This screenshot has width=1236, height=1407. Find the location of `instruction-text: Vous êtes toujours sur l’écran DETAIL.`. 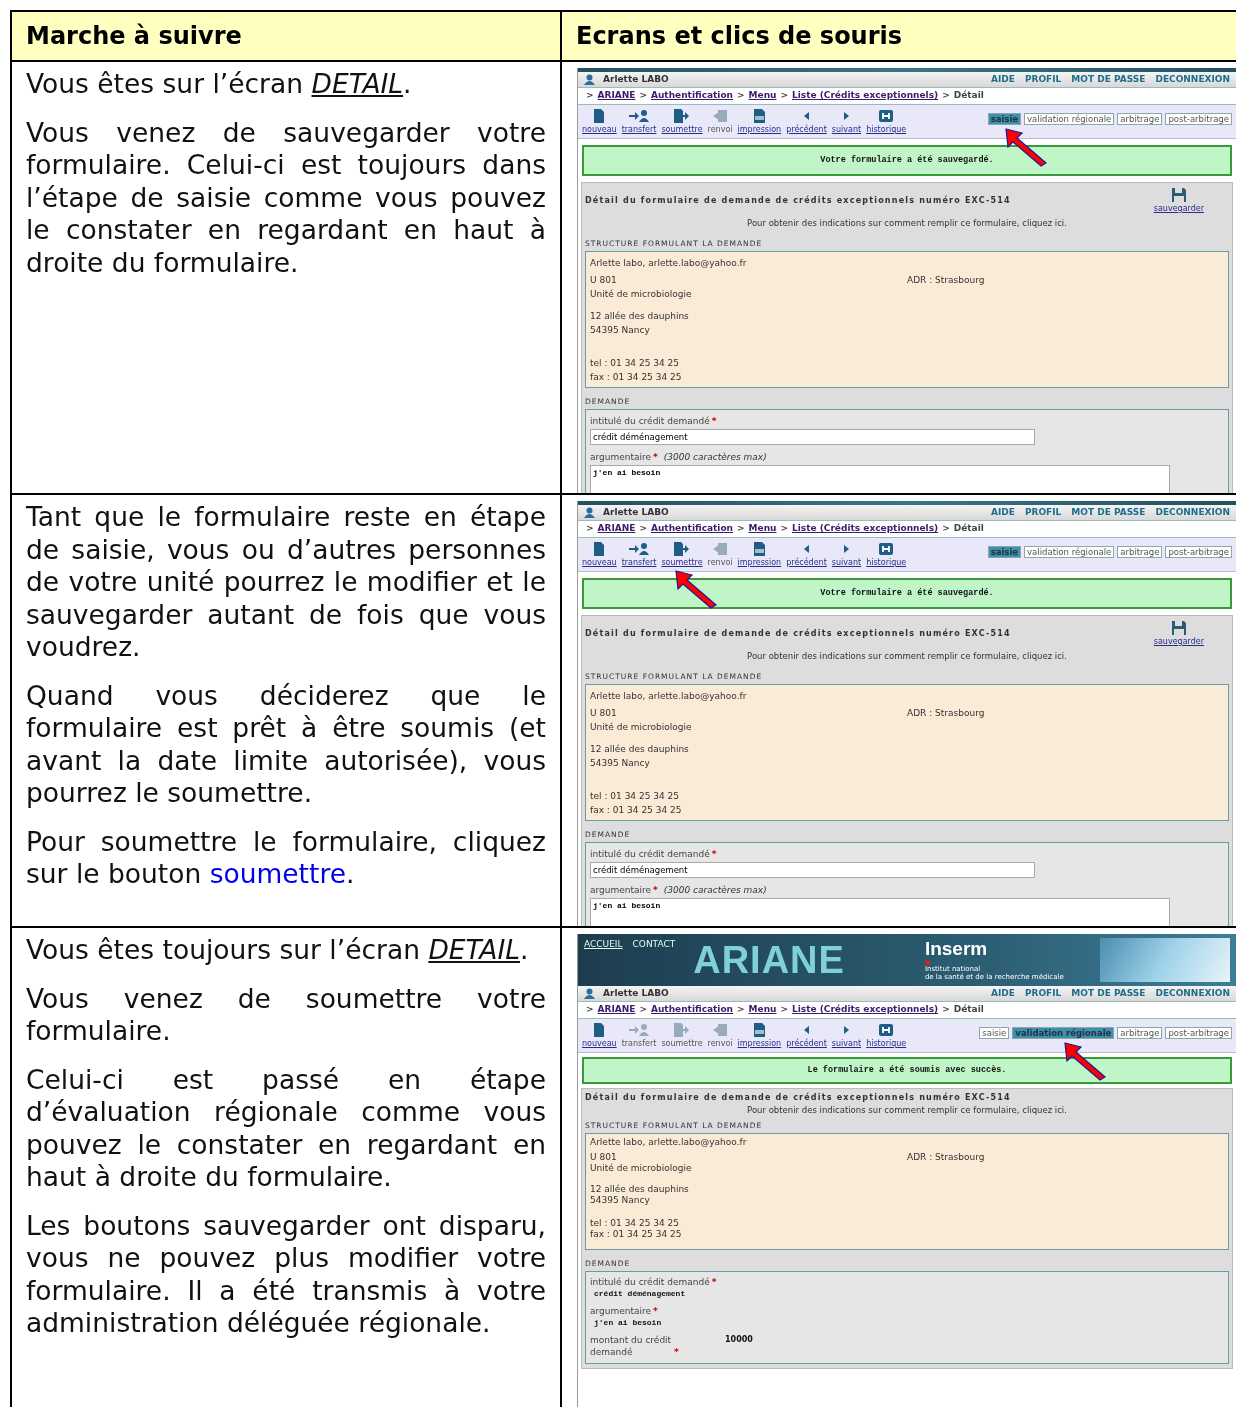

instruction-text: Vous êtes toujours sur l’écran DETAIL. is located at coordinates (278, 950).